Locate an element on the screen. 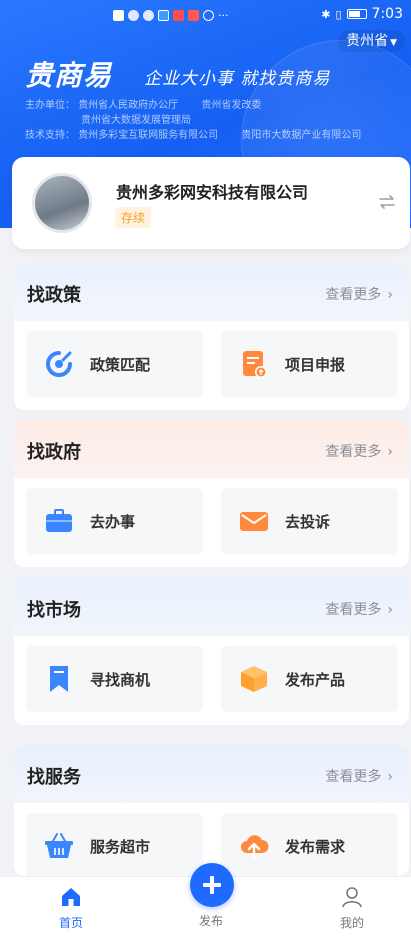  tab-home-label: 首页 is located at coordinates (70, 923).